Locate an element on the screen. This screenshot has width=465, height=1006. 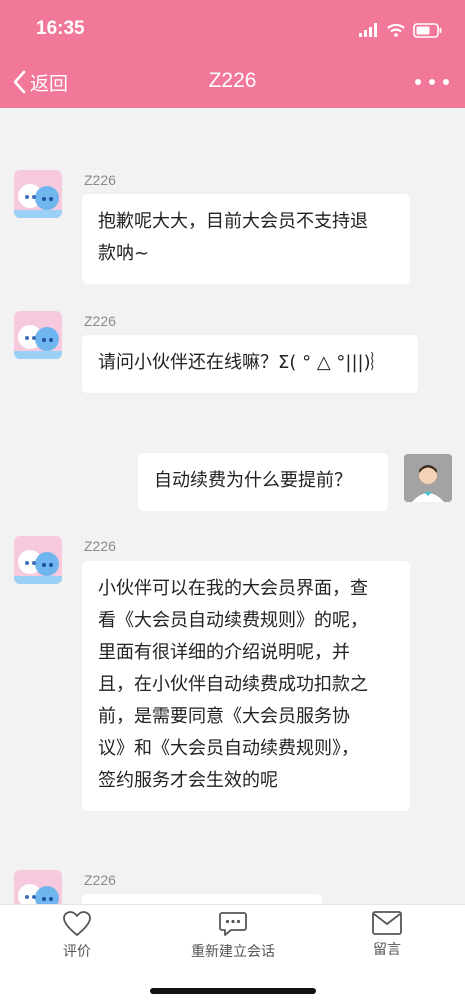
user-message-bubble: 自动续费为什么要提前？ is located at coordinates (263, 482).